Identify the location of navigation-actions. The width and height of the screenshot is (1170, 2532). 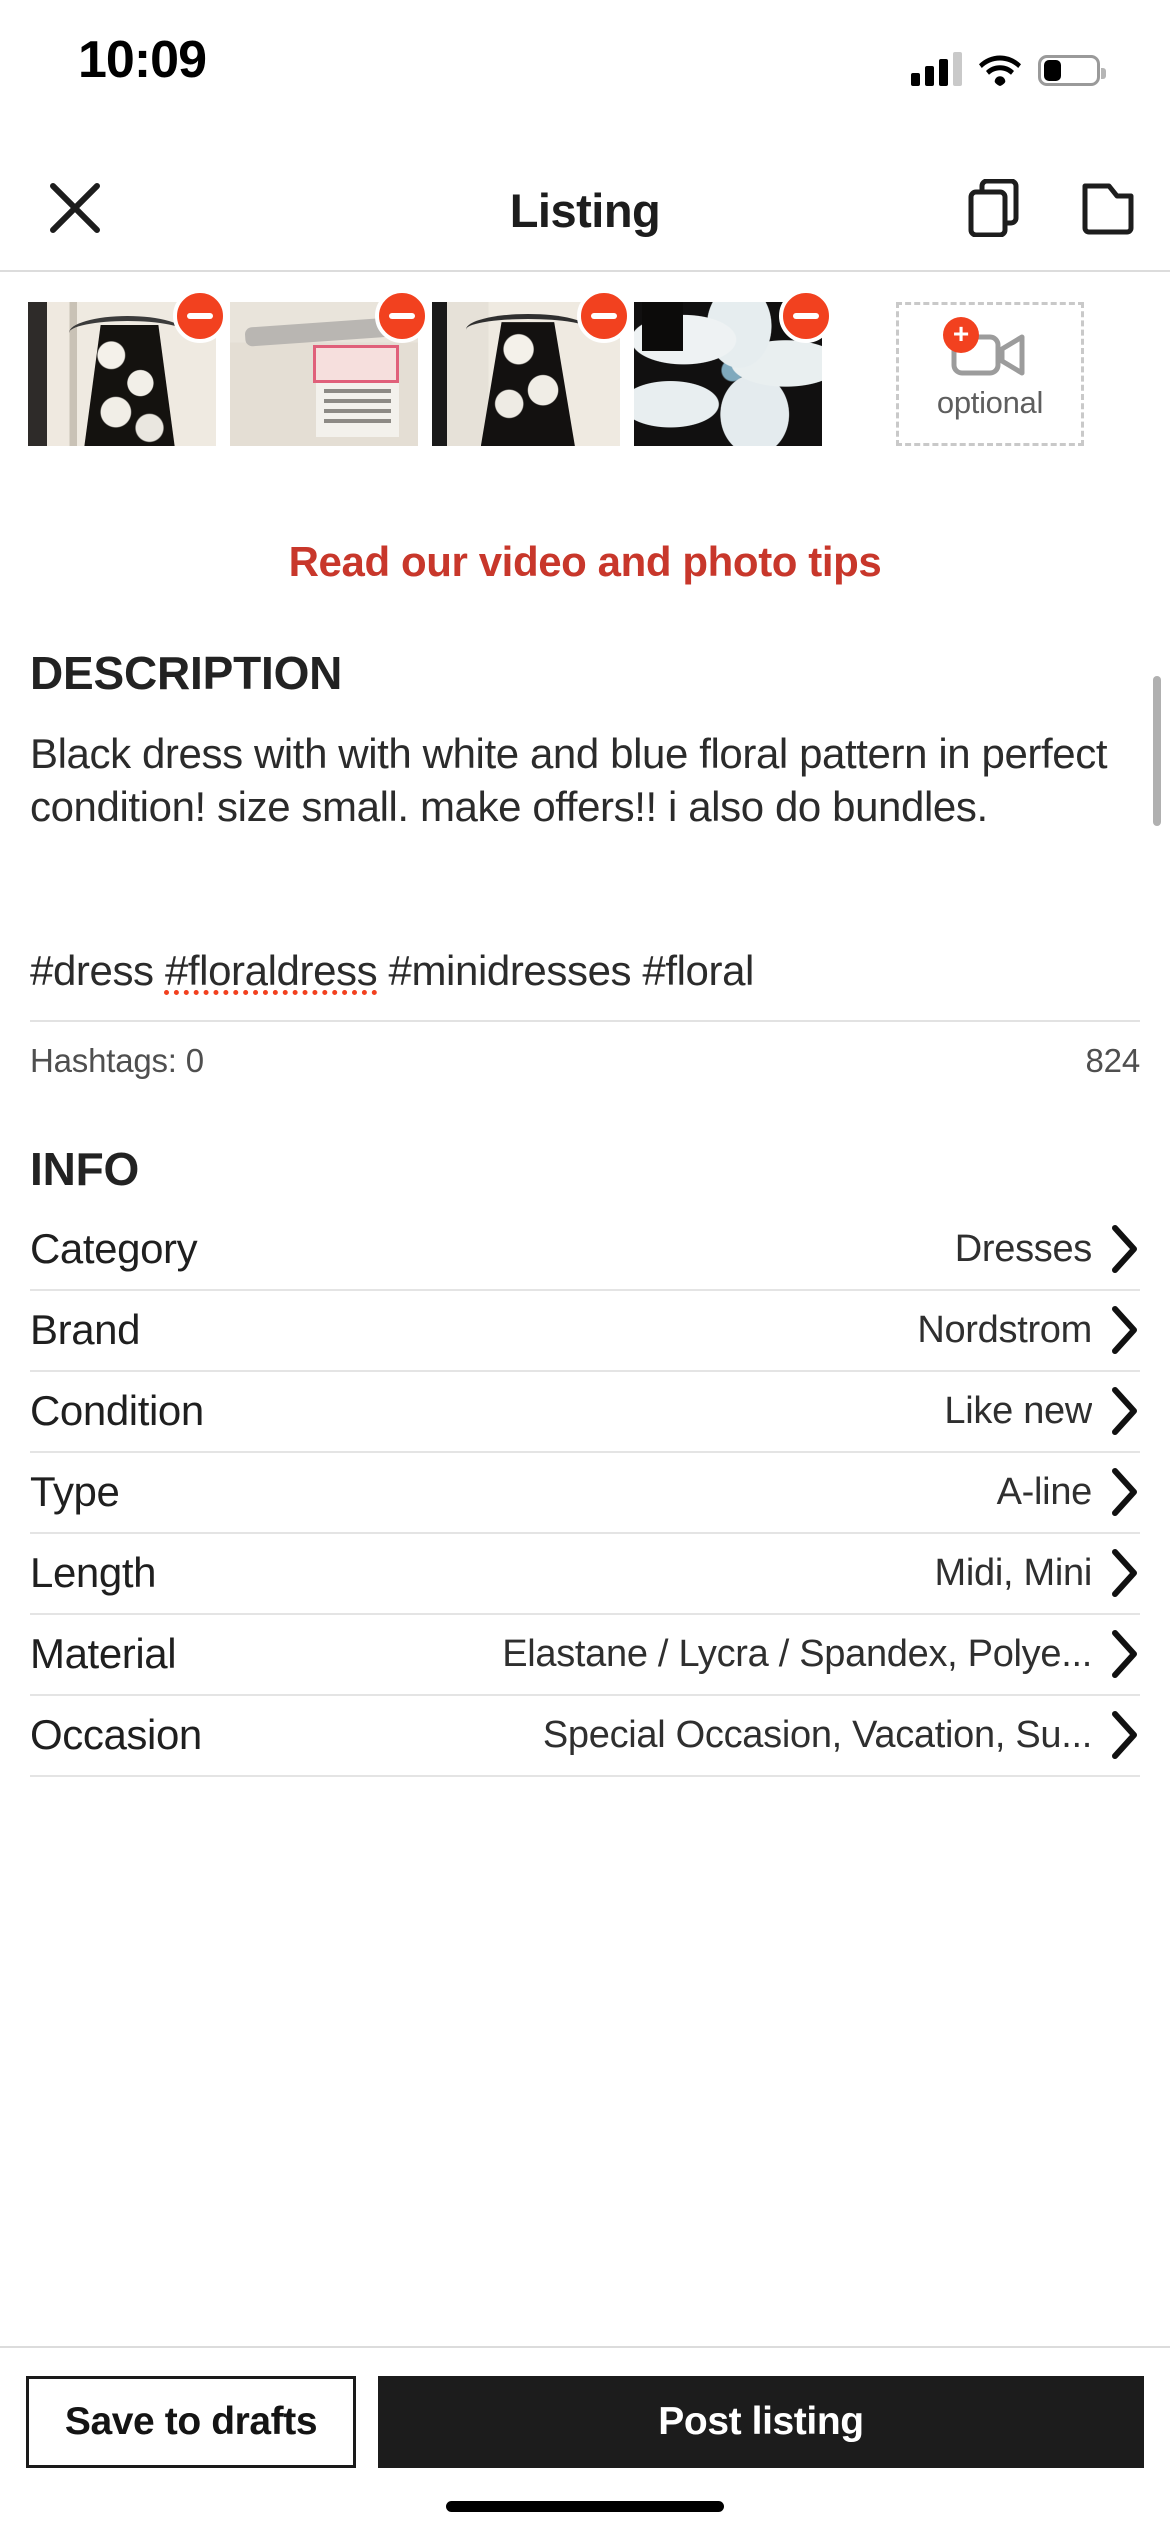
(1052, 210).